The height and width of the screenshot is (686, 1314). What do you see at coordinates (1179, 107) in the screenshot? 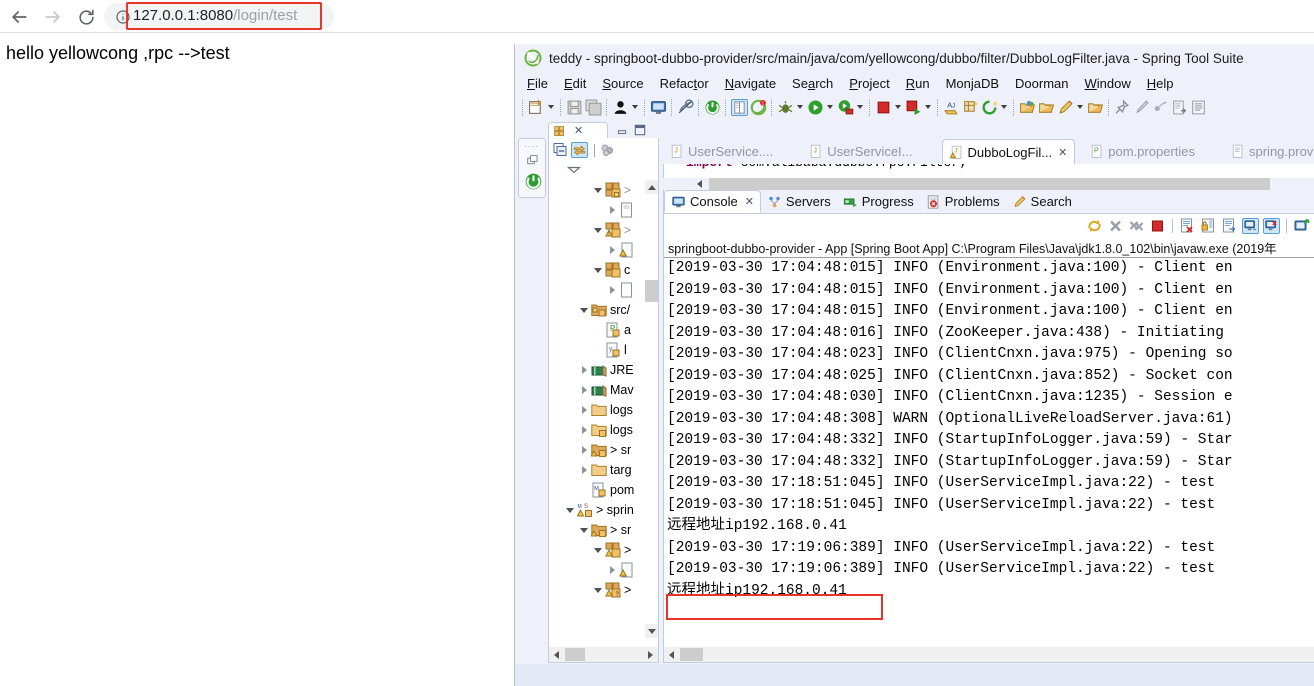
I see `export-icon` at bounding box center [1179, 107].